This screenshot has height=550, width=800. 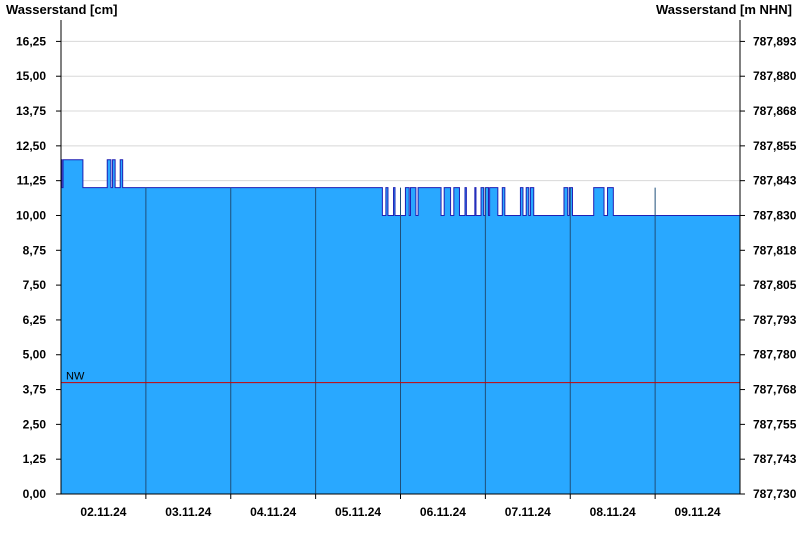 I want to click on right-tick-label: 787,880, so click(x=775, y=76).